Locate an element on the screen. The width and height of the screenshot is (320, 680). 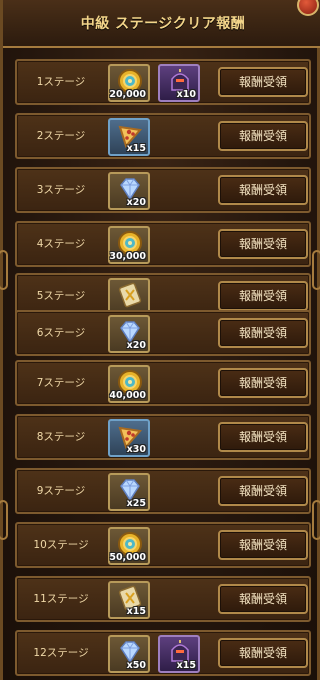
reward-item: 20,000 is located at coordinates (129, 83).